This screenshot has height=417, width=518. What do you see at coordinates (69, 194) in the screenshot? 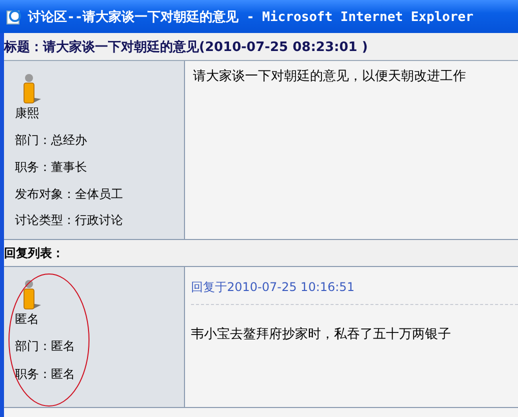
I see `author-detail: 发布对象：全体员工` at bounding box center [69, 194].